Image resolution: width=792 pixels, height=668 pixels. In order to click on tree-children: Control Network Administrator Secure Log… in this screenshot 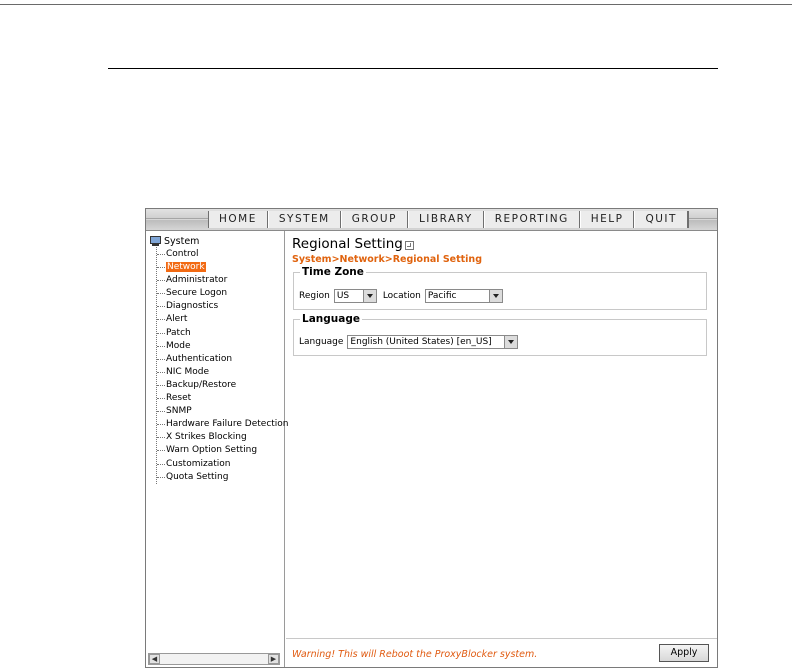, I will do `click(222, 365)`.